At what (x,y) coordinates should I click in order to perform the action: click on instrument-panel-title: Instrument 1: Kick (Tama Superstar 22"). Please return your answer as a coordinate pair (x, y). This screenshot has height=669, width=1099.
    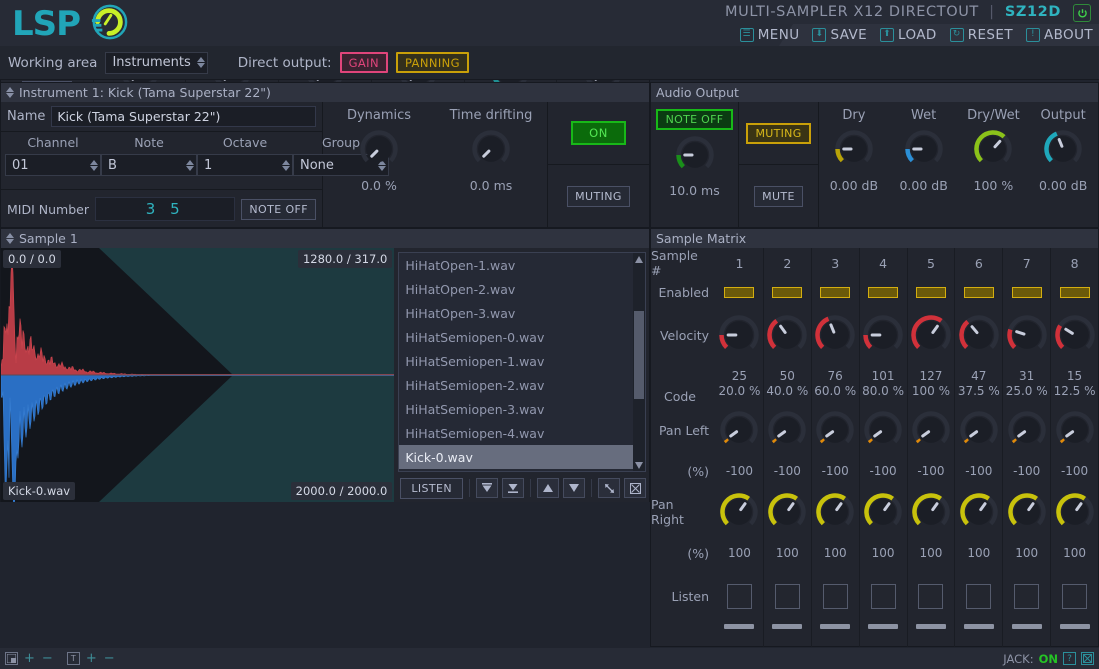
    Looking at the image, I should click on (325, 92).